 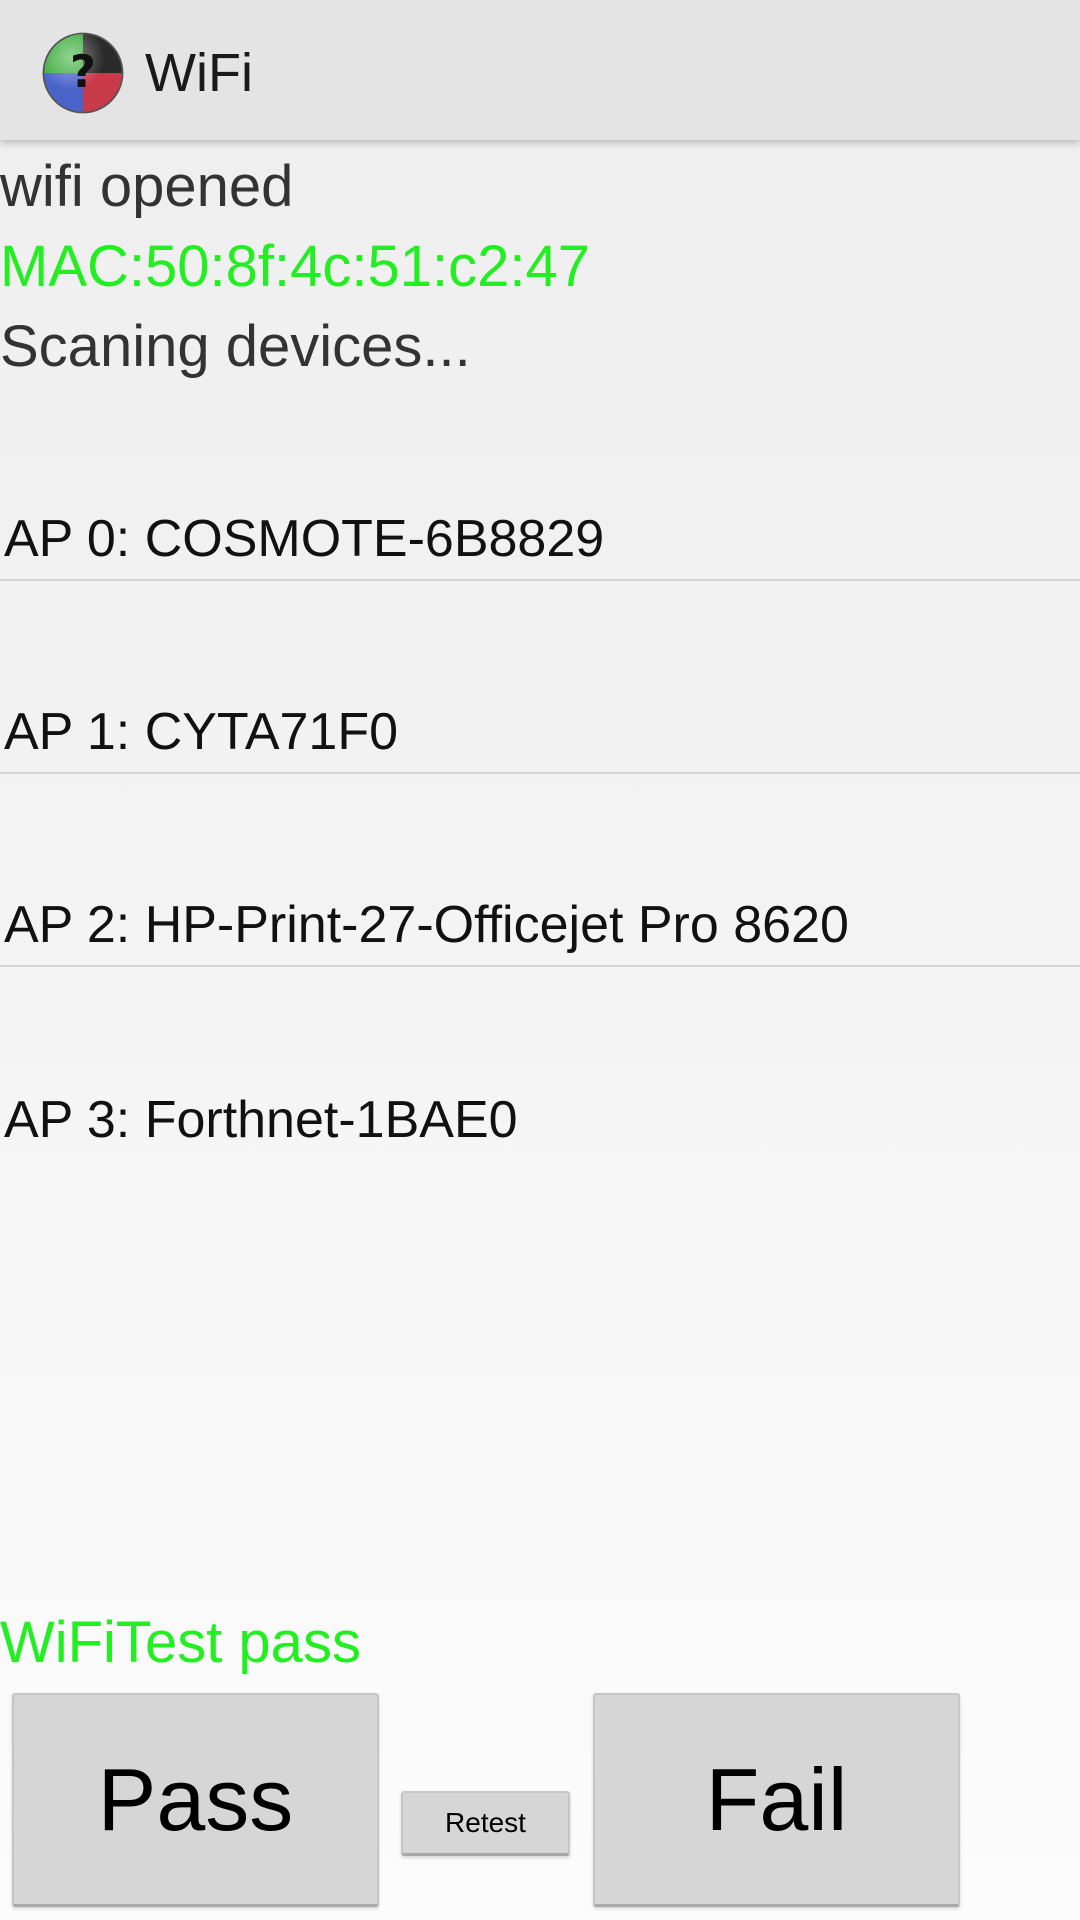 What do you see at coordinates (195, 1800) in the screenshot?
I see `pass-button: Pass` at bounding box center [195, 1800].